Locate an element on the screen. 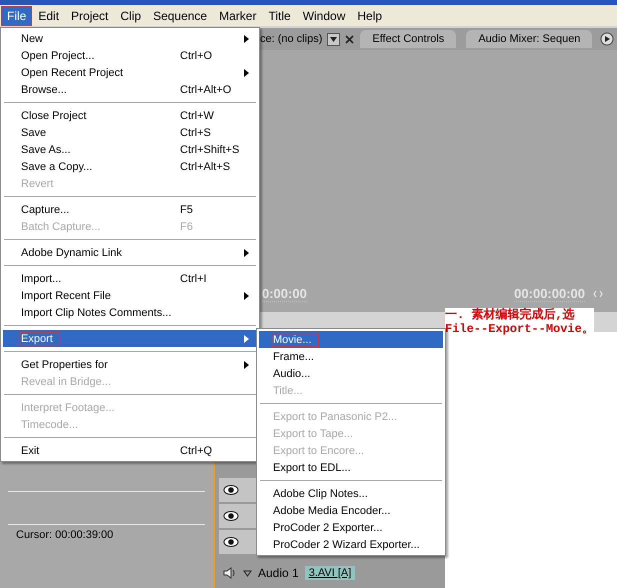 This screenshot has width=617, height=588. menu-bar-item: Sequence is located at coordinates (180, 16).